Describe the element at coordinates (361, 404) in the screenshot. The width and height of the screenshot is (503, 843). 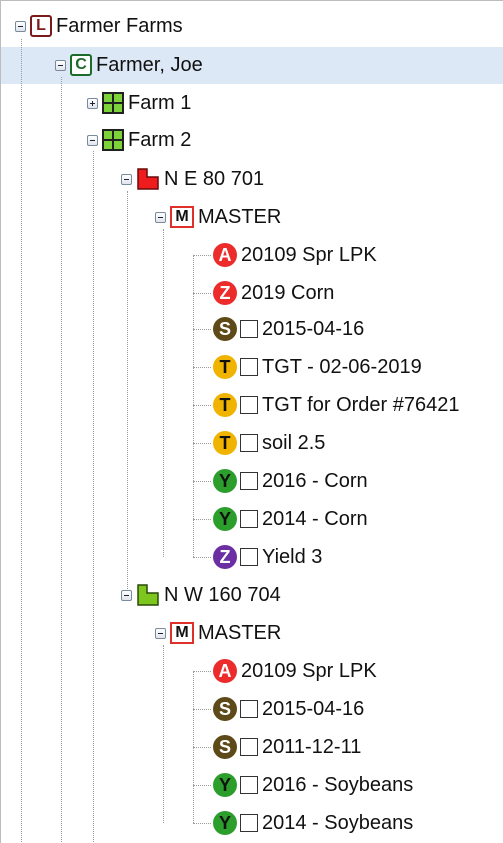
I see `item-label: TGT for Order #76421` at that location.